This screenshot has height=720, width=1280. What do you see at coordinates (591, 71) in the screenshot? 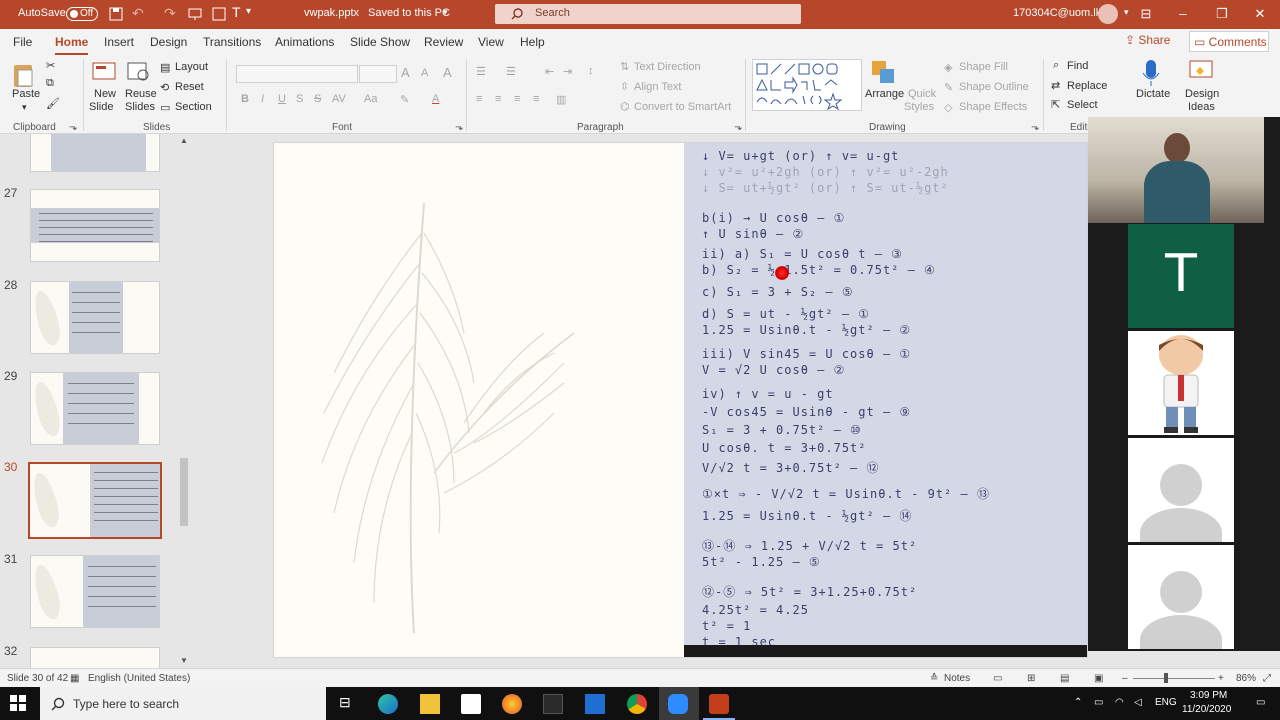
I see `line-spacing-icon: ↕` at bounding box center [591, 71].